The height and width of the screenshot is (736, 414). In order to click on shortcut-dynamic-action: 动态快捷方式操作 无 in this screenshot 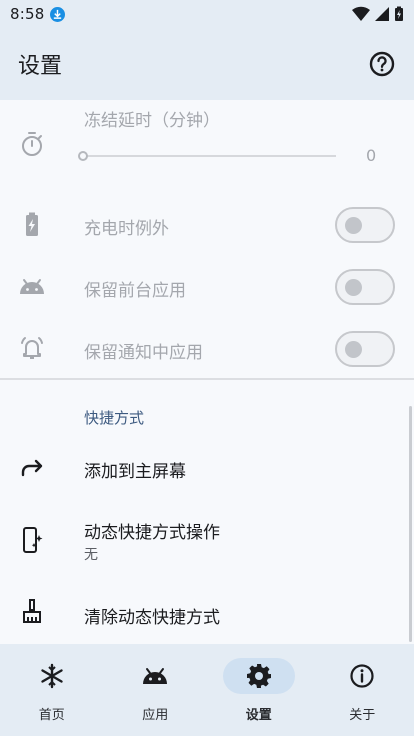, I will do `click(207, 542)`.